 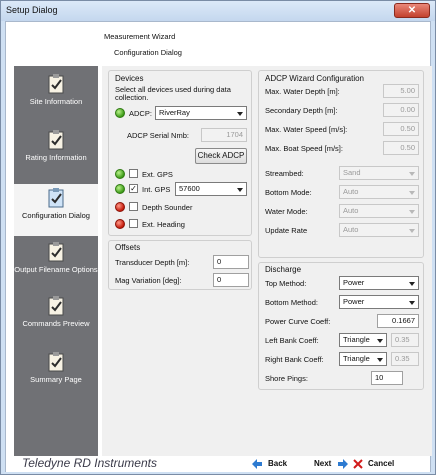 What do you see at coordinates (356, 339) in the screenshot?
I see `left-bank-shape-value: Triangle` at bounding box center [356, 339].